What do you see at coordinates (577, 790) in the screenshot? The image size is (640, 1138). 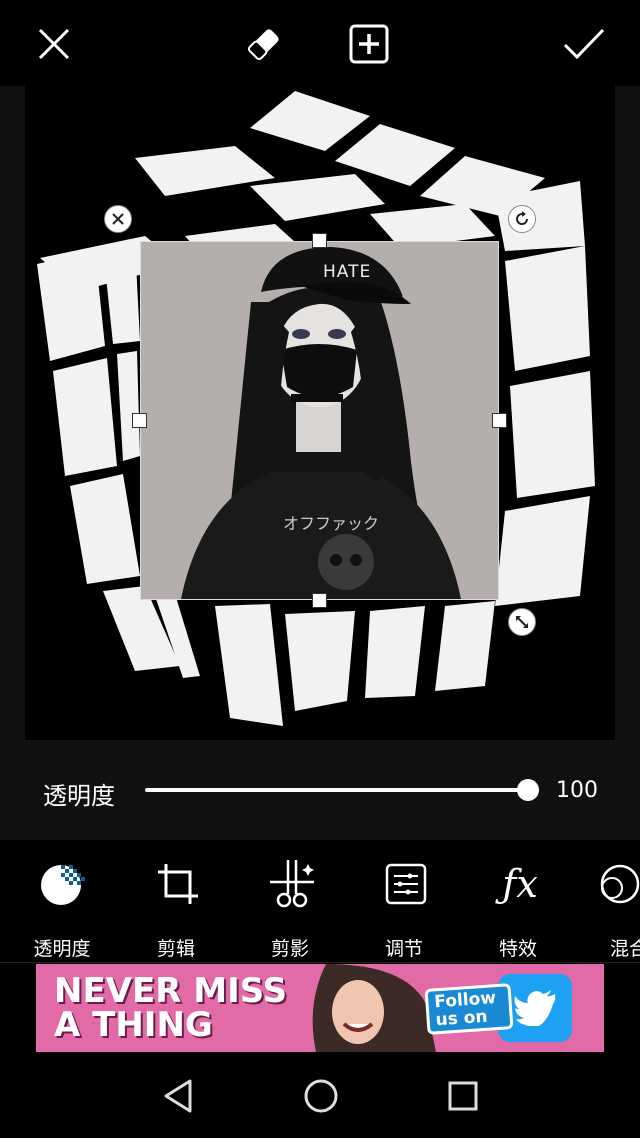 I see `opacity-value: 100` at bounding box center [577, 790].